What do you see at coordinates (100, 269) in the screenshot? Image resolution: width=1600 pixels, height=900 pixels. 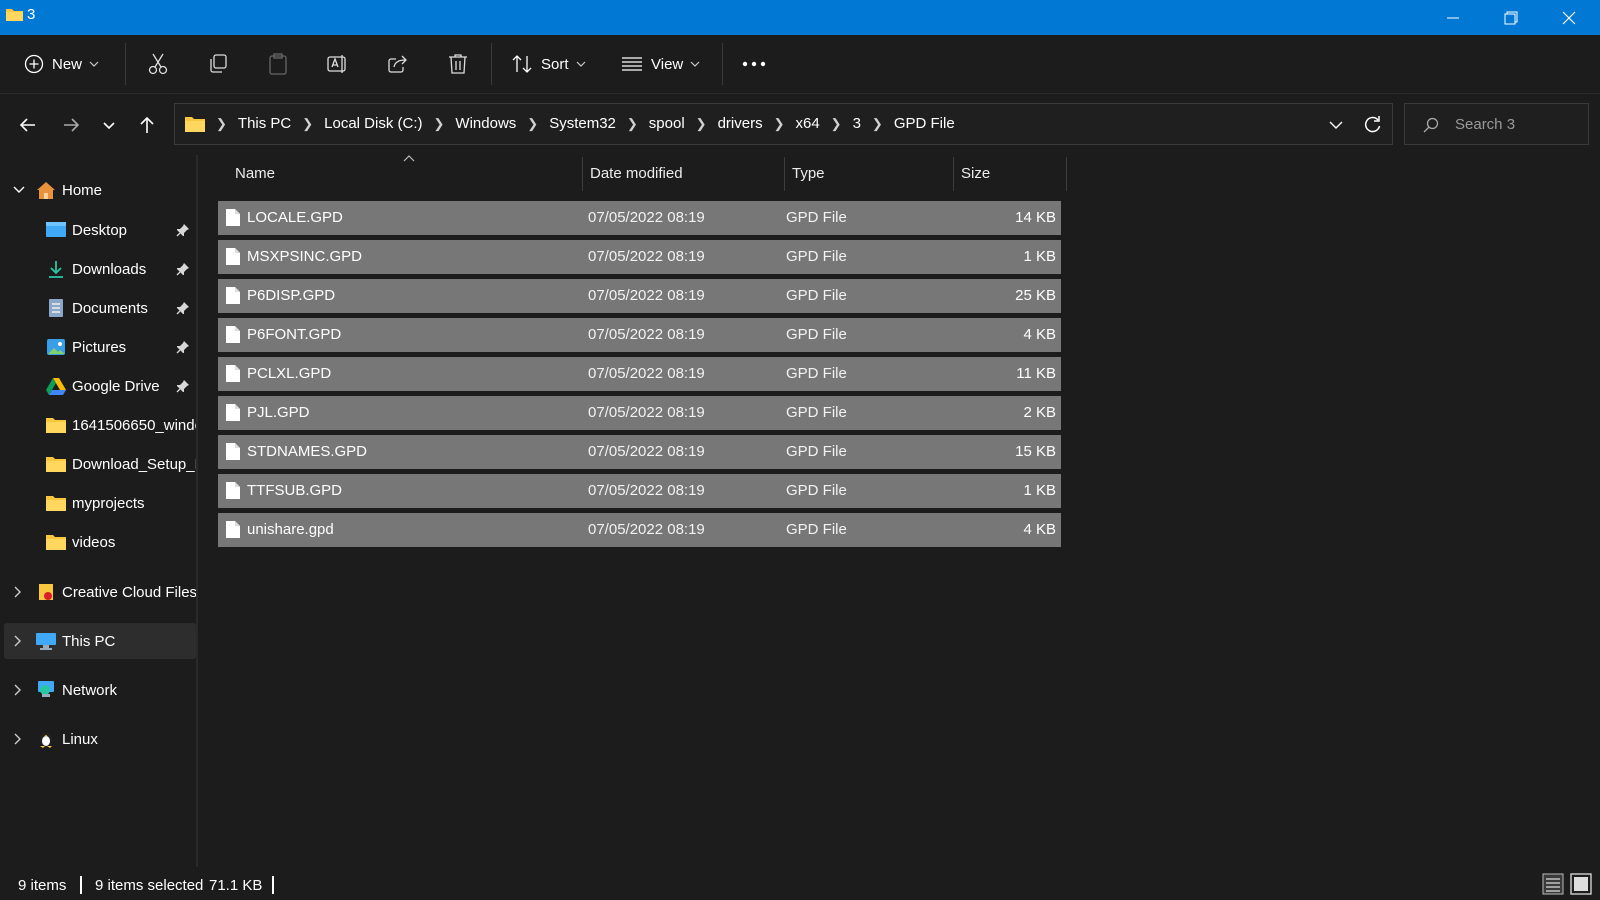 I see `sidebar-item-downloads: Downloads` at bounding box center [100, 269].